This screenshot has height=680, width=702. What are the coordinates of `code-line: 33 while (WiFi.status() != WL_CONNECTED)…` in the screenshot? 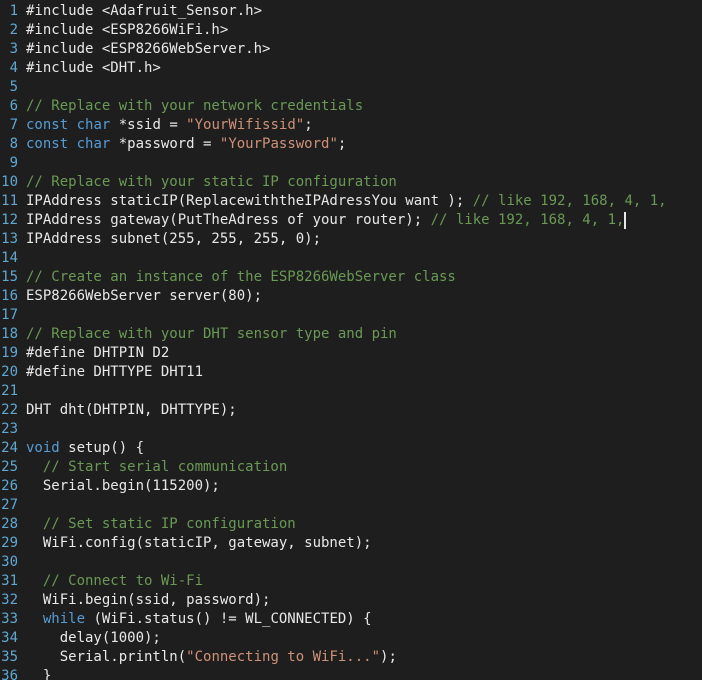 It's located at (351, 619).